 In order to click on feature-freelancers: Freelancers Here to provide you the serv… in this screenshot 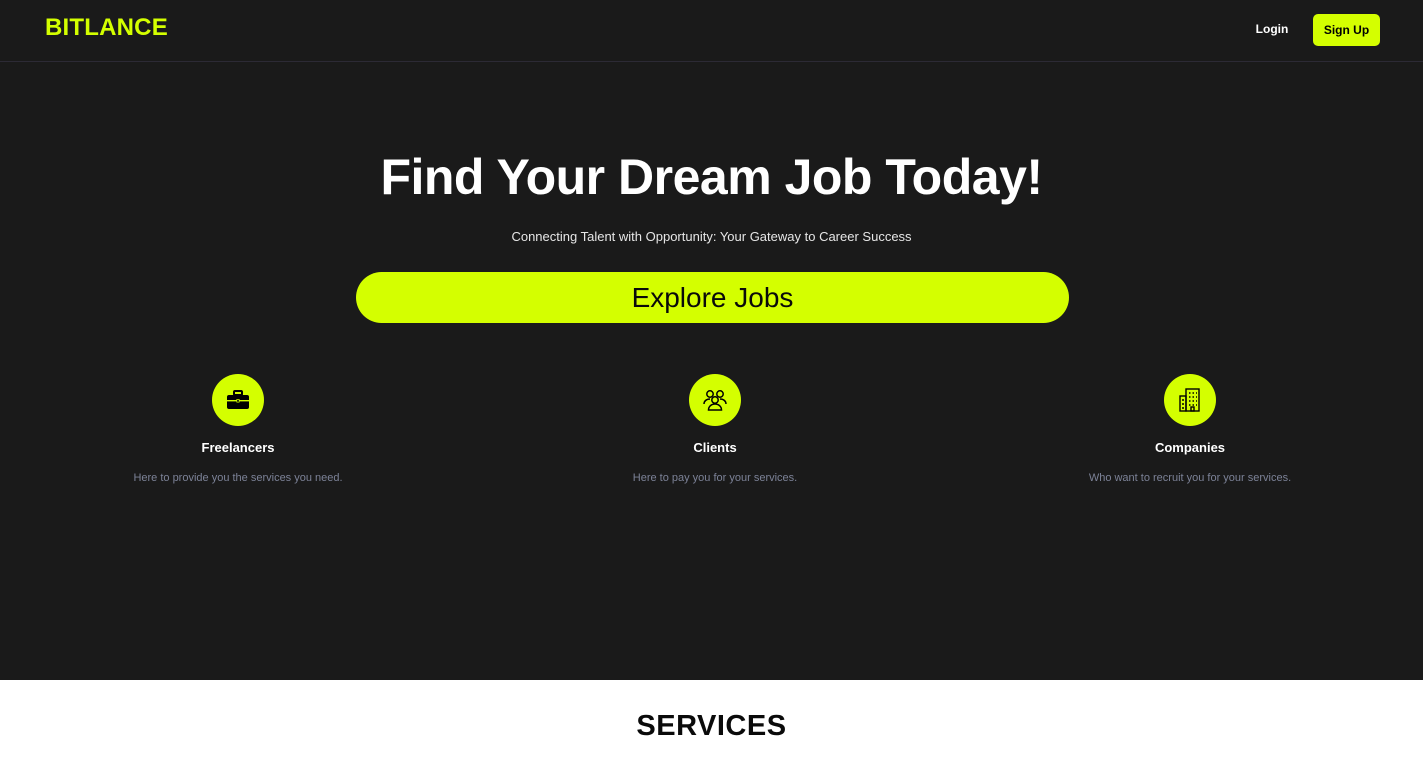, I will do `click(238, 429)`.